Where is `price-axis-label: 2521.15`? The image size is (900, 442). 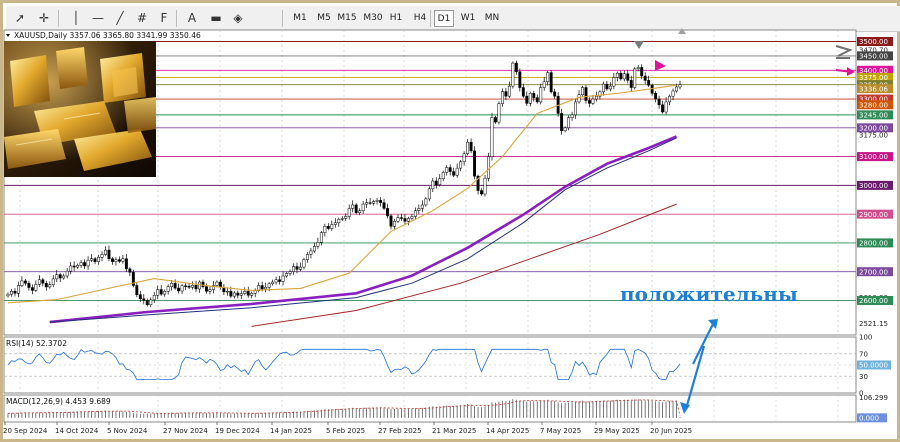 price-axis-label: 2521.15 is located at coordinates (873, 324).